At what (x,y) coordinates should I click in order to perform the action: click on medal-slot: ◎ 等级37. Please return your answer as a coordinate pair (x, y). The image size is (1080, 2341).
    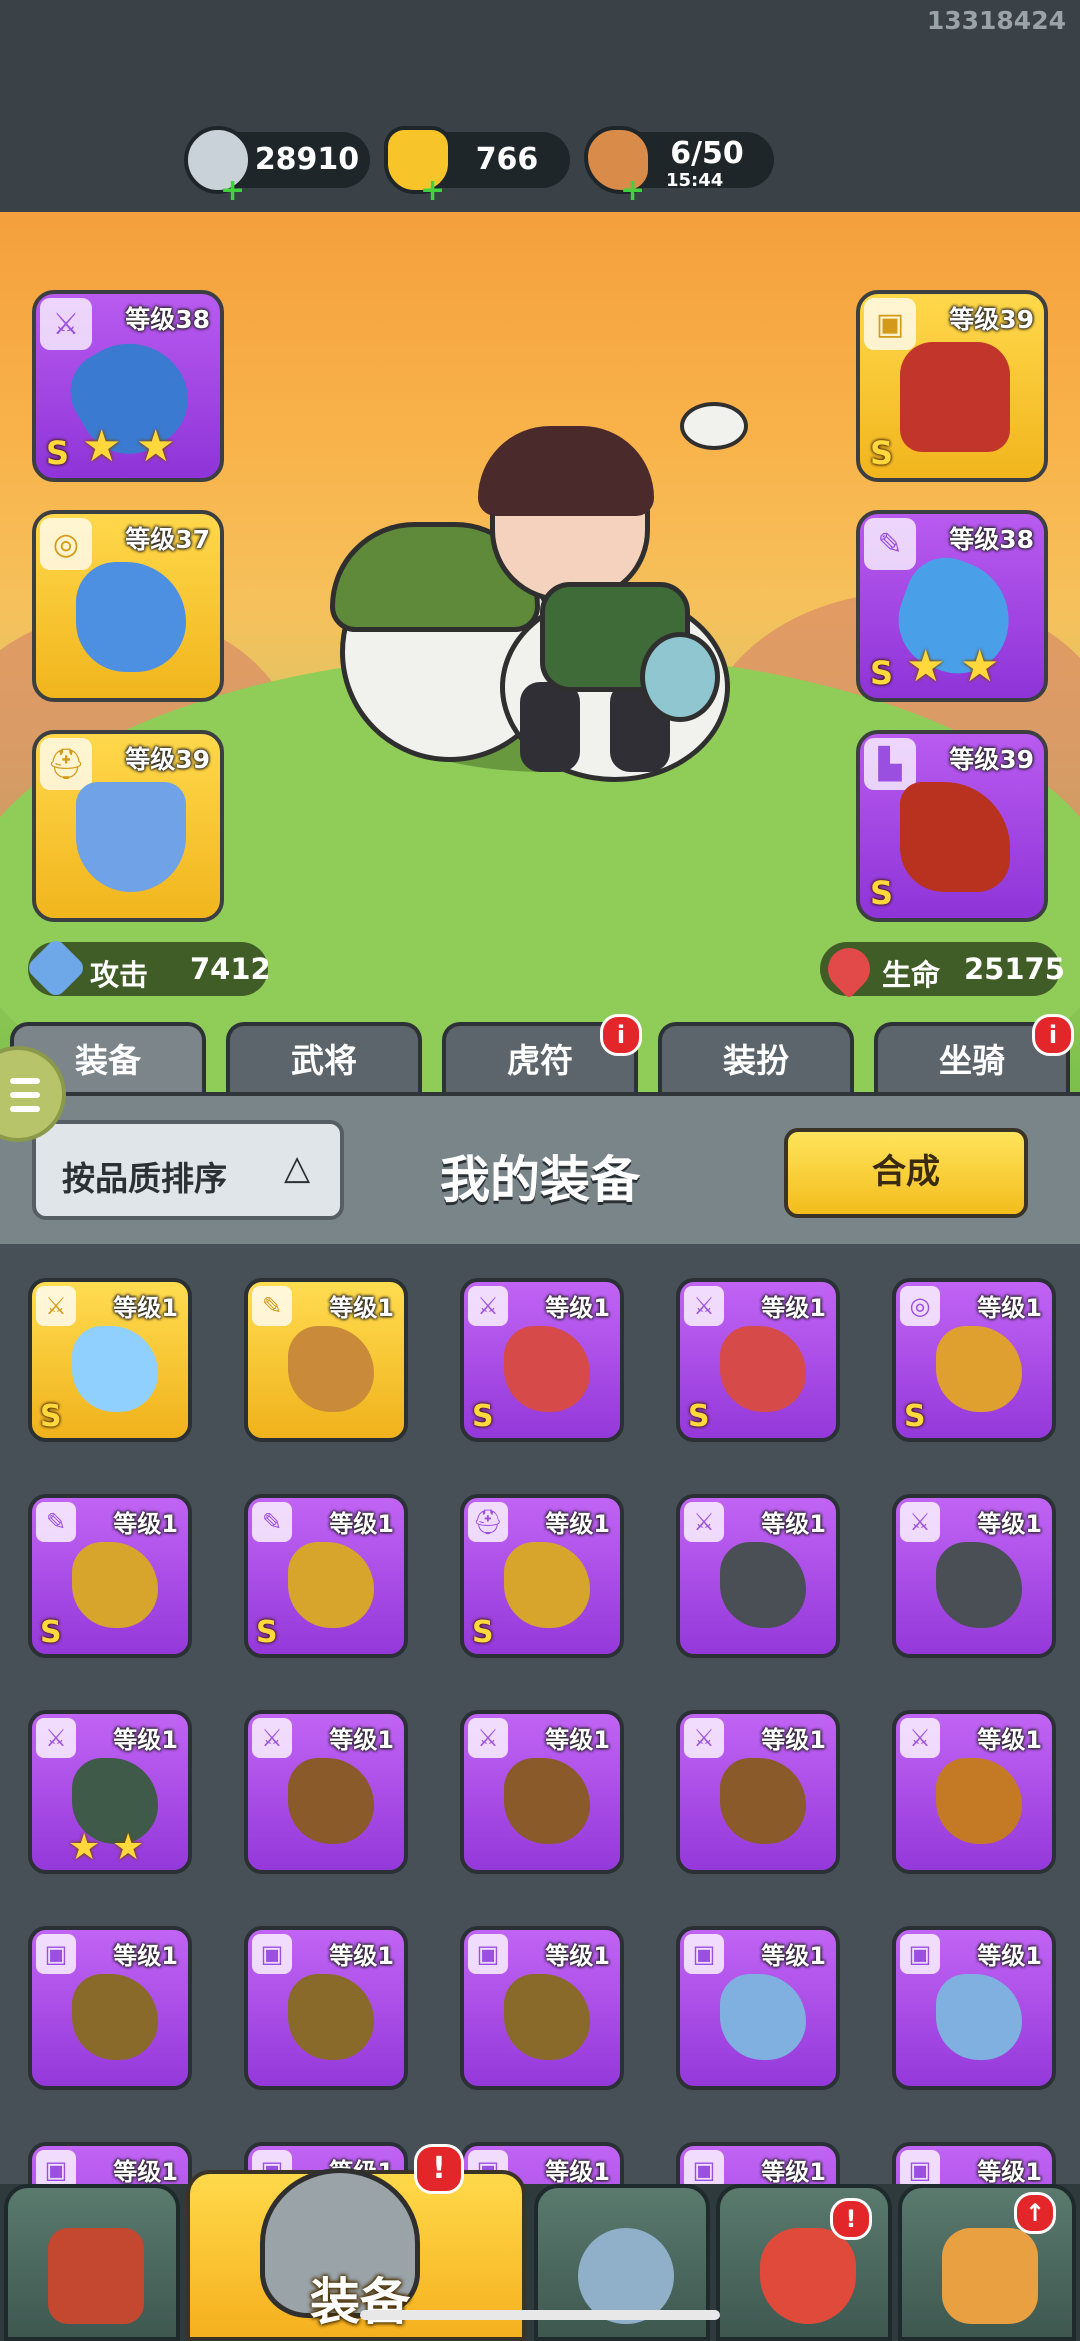
    Looking at the image, I should click on (128, 606).